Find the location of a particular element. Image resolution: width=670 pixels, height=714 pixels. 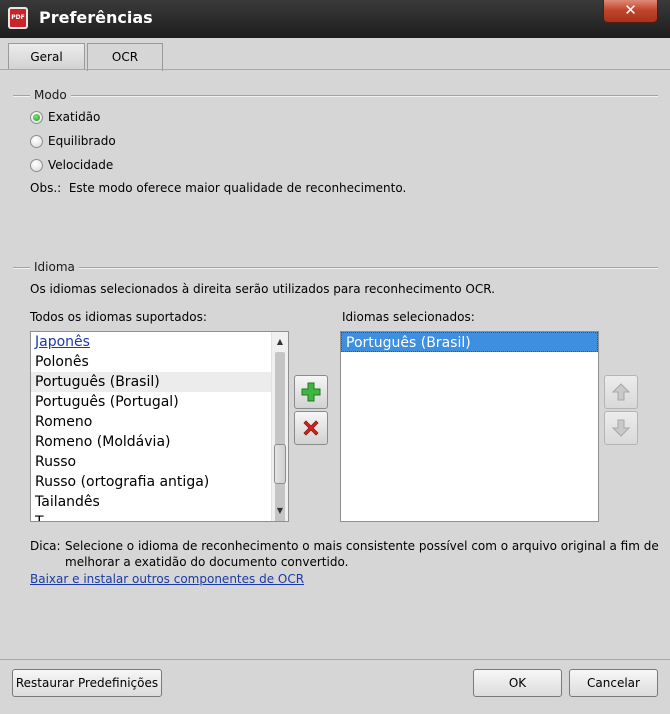

arrow-down-icon is located at coordinates (621, 428).